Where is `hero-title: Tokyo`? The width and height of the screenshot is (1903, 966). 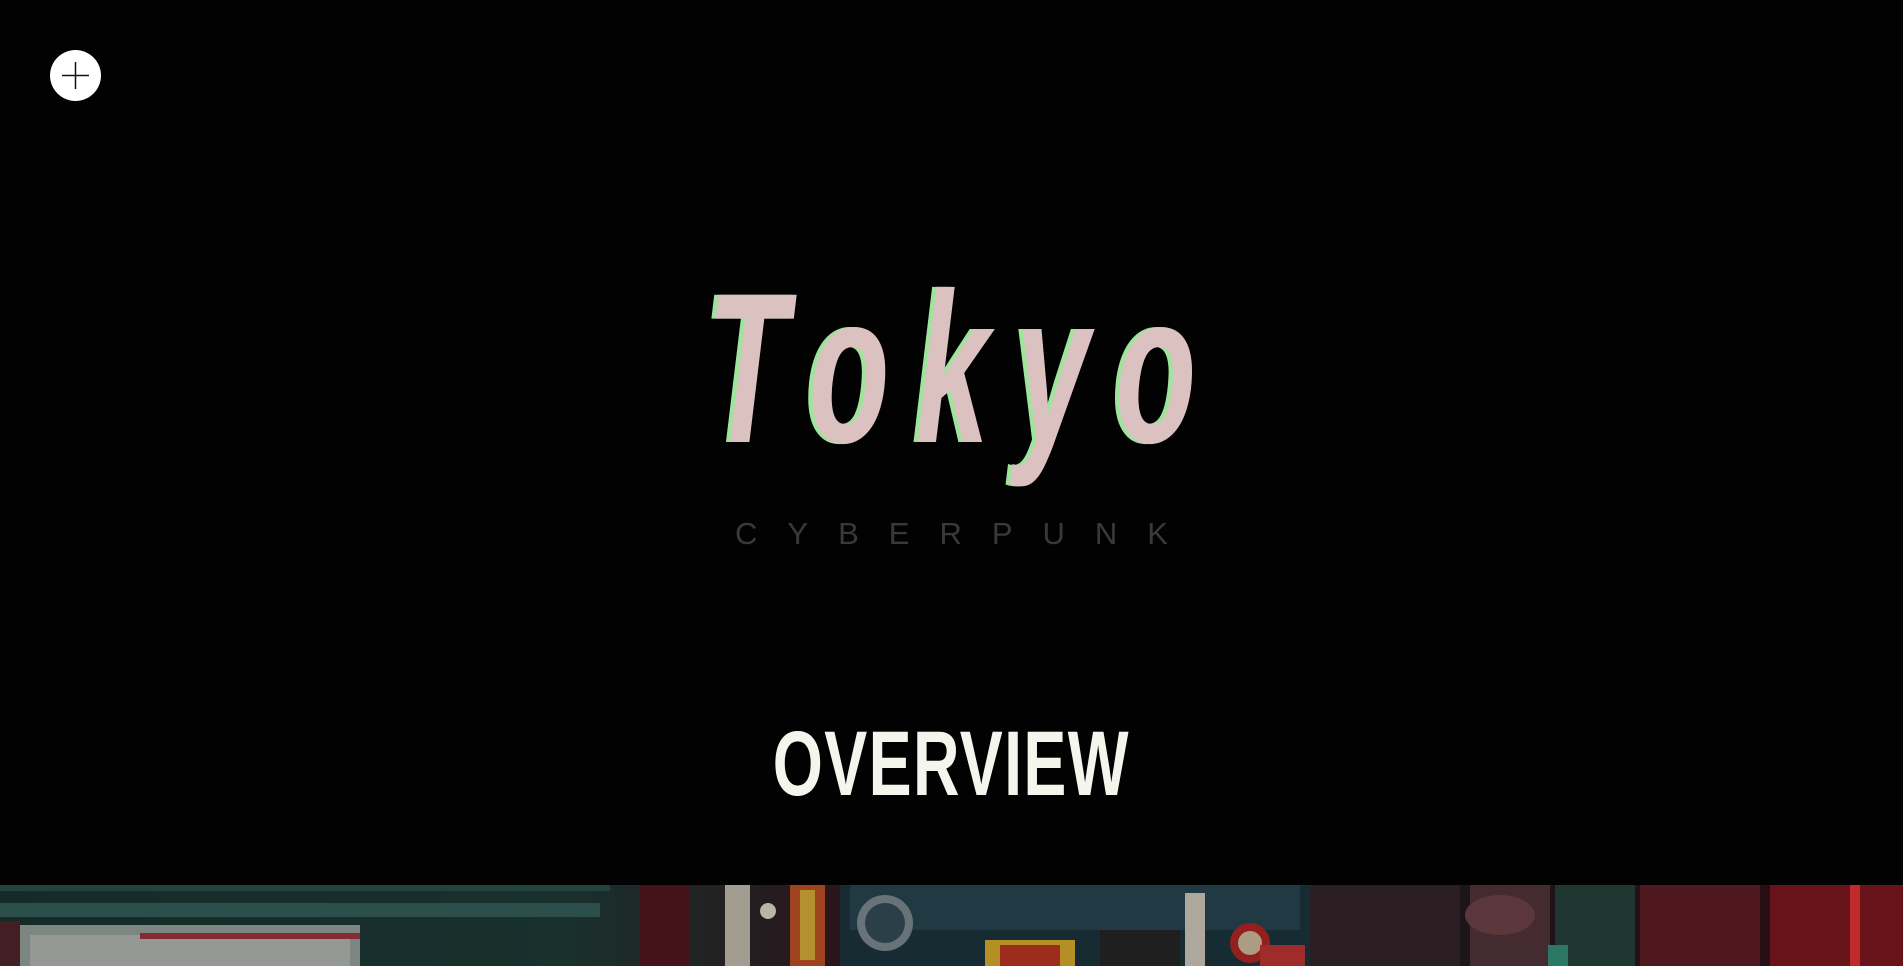 hero-title: Tokyo is located at coordinates (964, 368).